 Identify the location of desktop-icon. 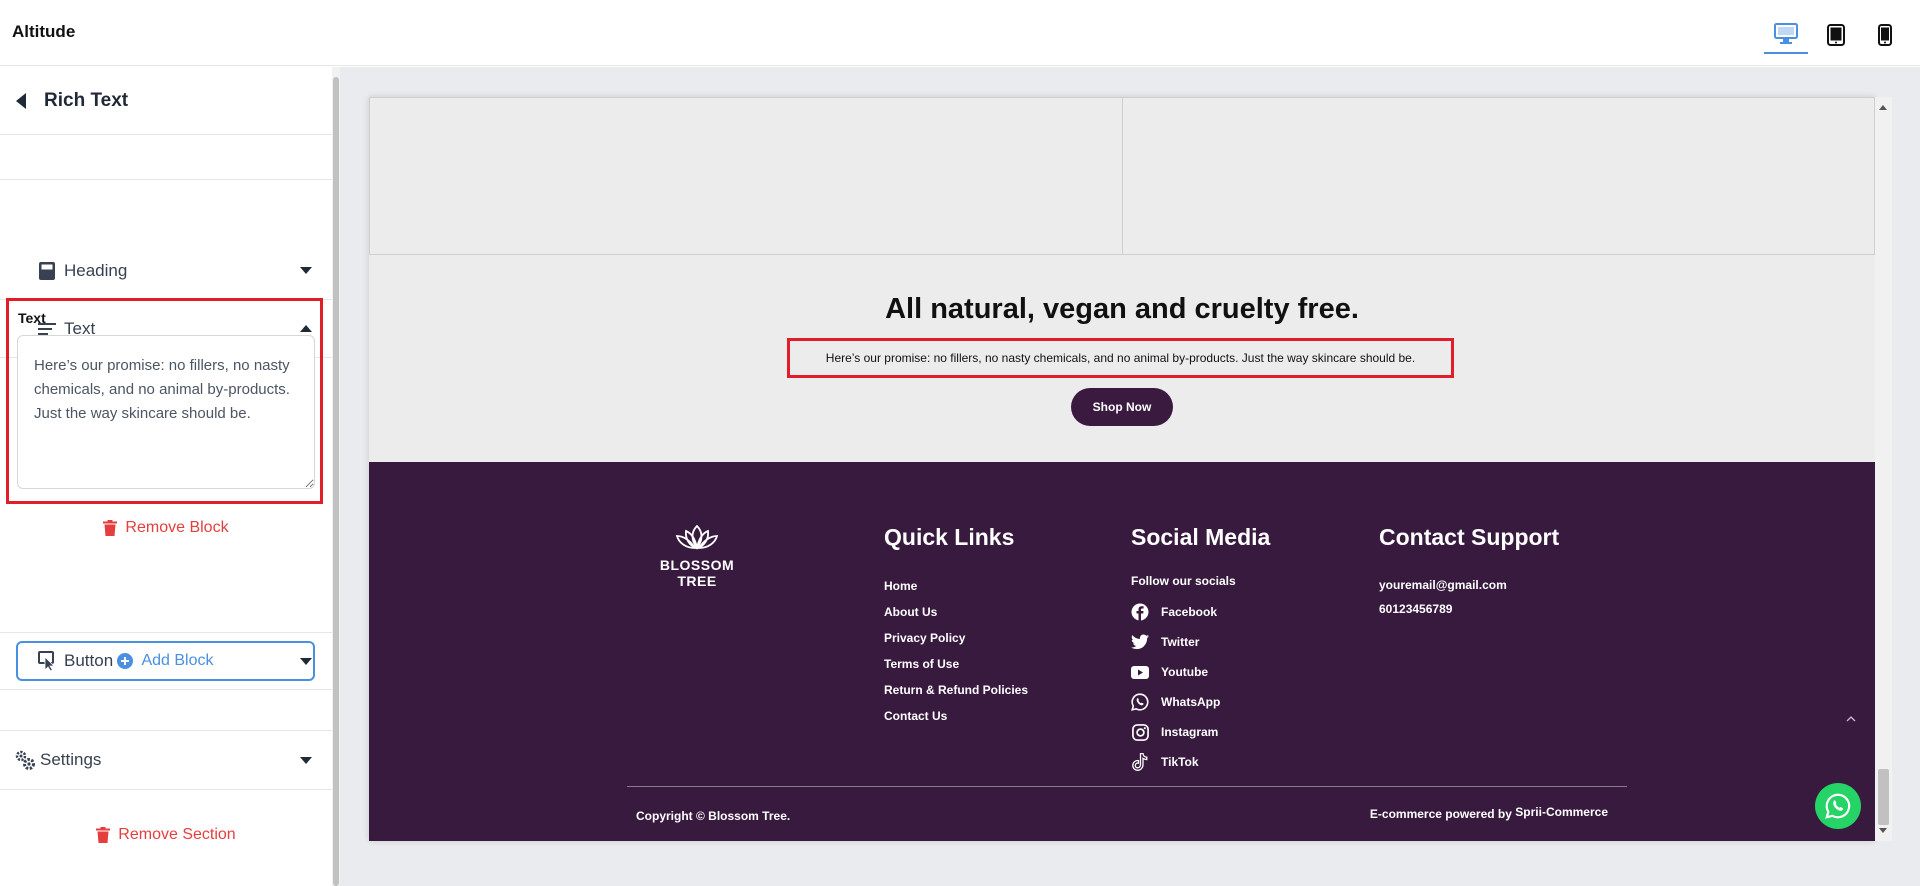
(1786, 33).